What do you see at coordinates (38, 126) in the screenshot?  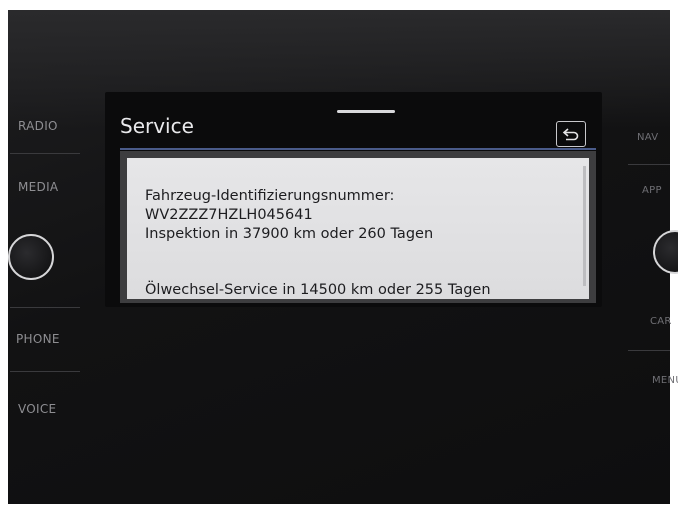 I see `radio-button: RADIO` at bounding box center [38, 126].